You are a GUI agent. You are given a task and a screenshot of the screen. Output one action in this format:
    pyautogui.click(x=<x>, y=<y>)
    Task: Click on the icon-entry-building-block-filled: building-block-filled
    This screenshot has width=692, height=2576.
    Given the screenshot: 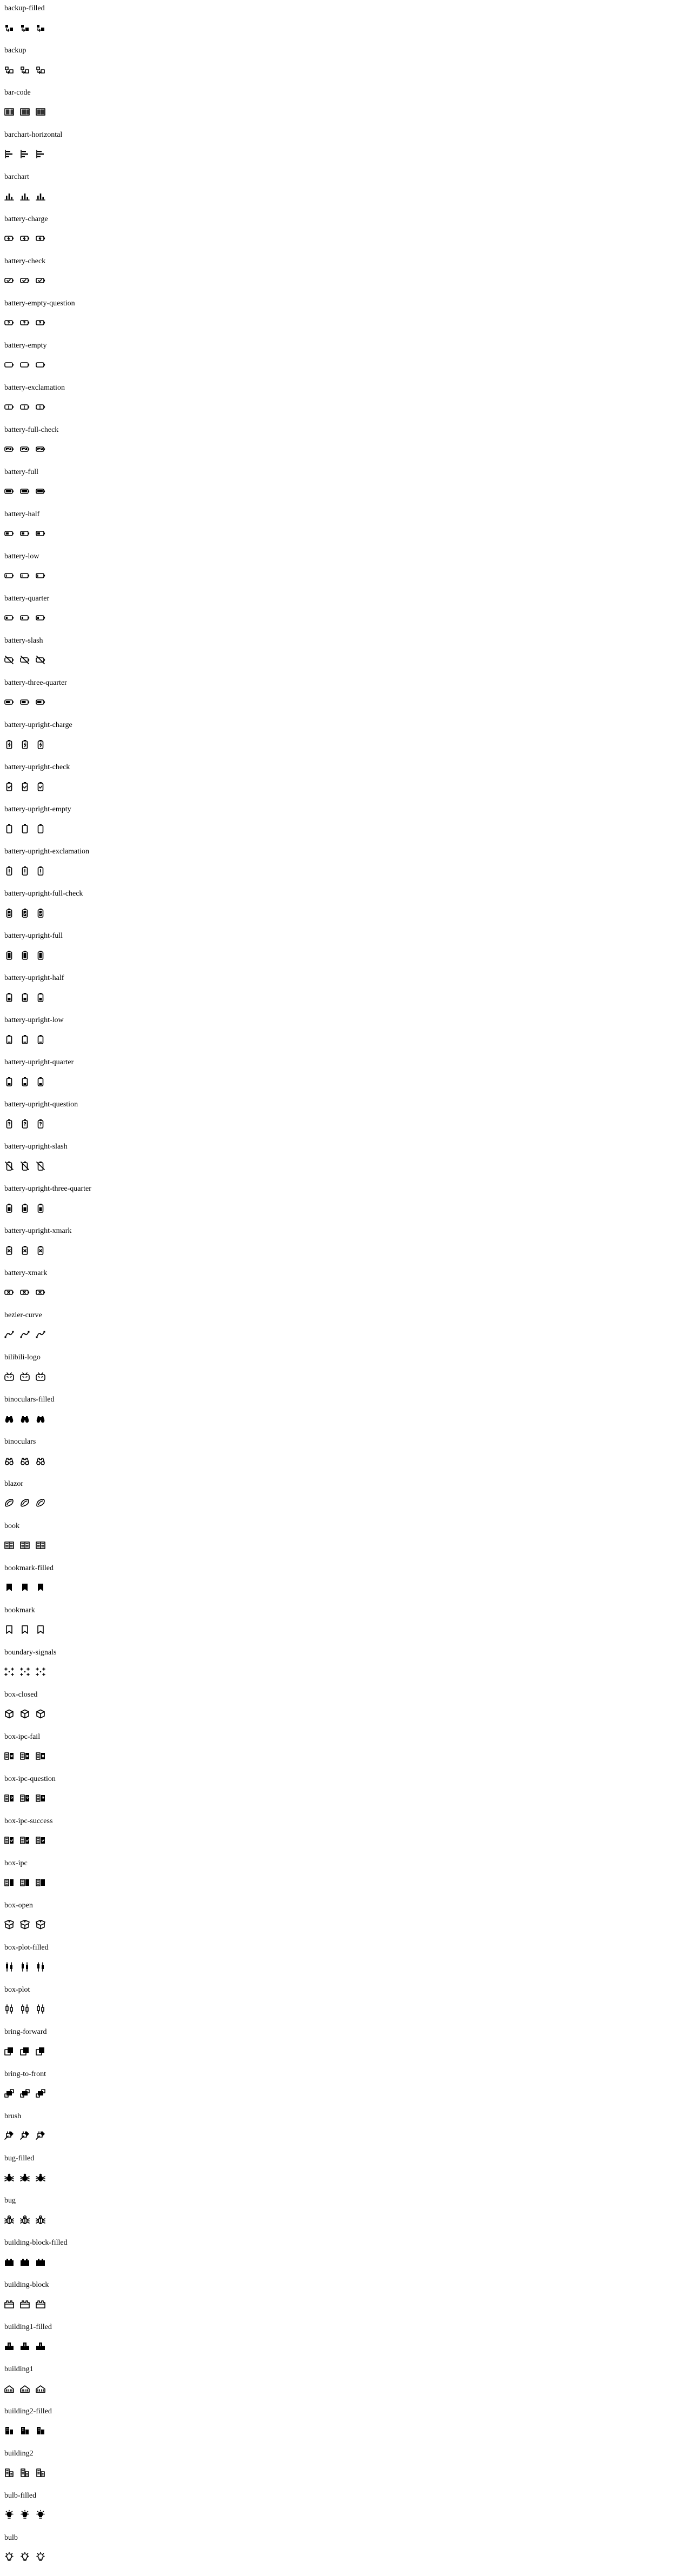 What is the action you would take?
    pyautogui.click(x=348, y=2260)
    